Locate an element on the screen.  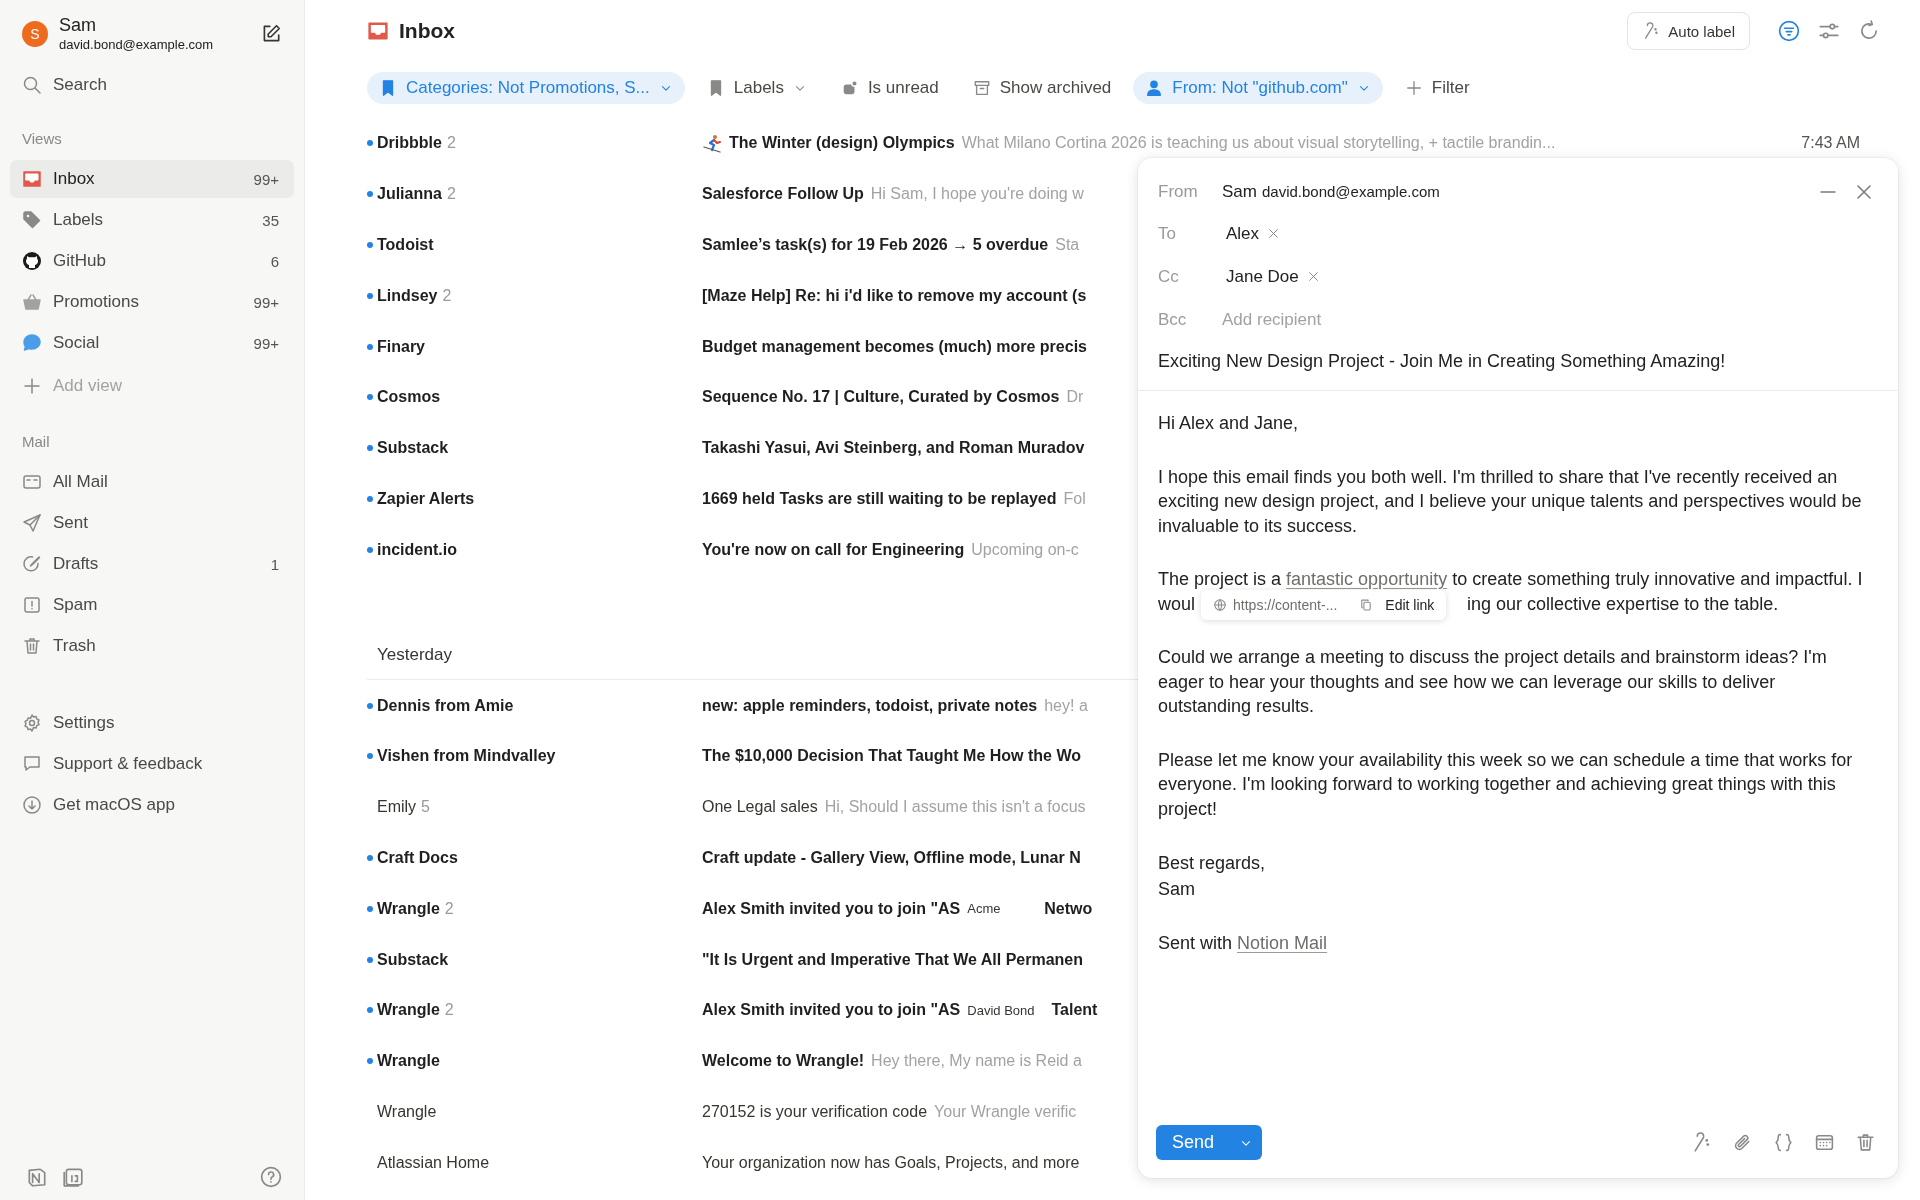
subject-field: Exciting New Design Project - Join Me in Creating Something Amazing! is located at coordinates (1518, 366).